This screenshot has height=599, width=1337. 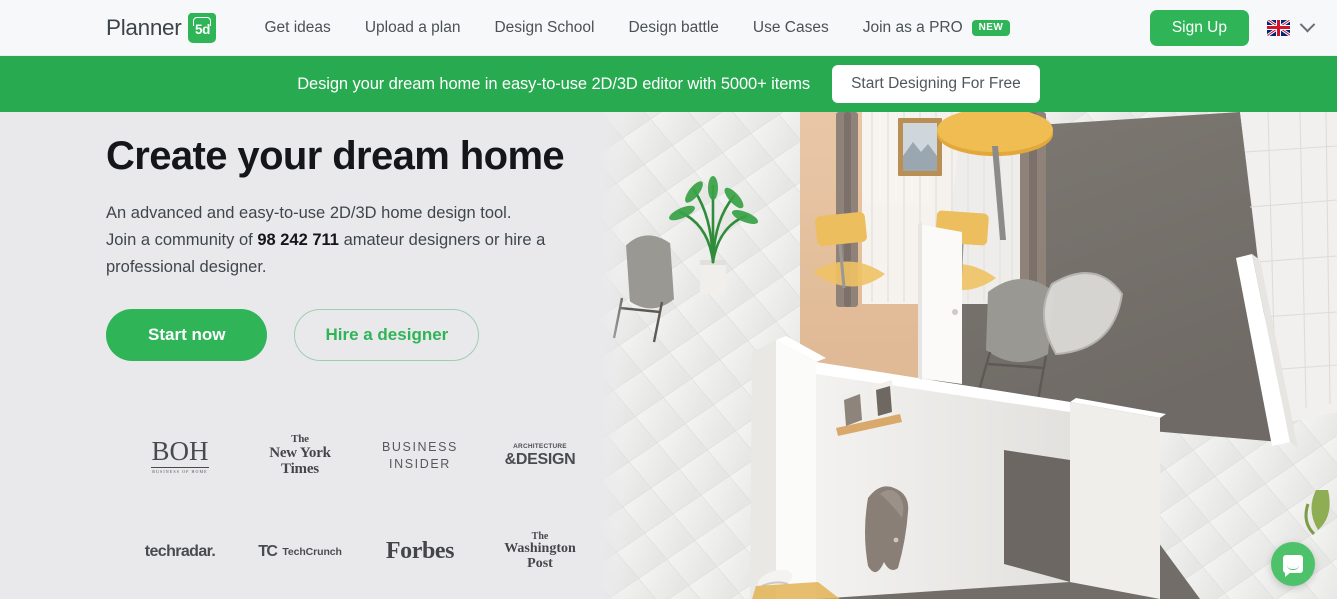 I want to click on chat-smile-shape, so click(x=1293, y=567).